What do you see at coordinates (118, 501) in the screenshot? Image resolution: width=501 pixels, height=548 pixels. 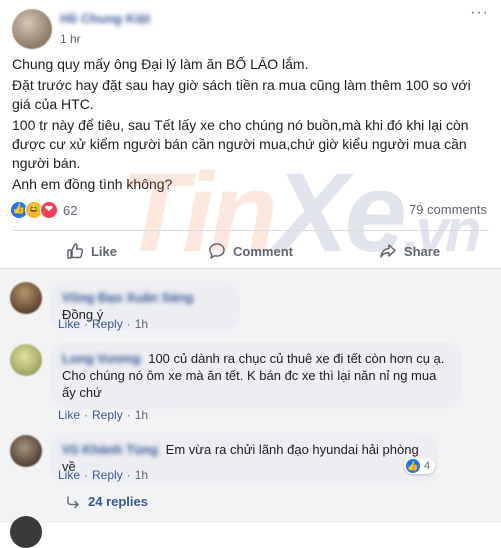 I see `replies-count-label: 24 replies` at bounding box center [118, 501].